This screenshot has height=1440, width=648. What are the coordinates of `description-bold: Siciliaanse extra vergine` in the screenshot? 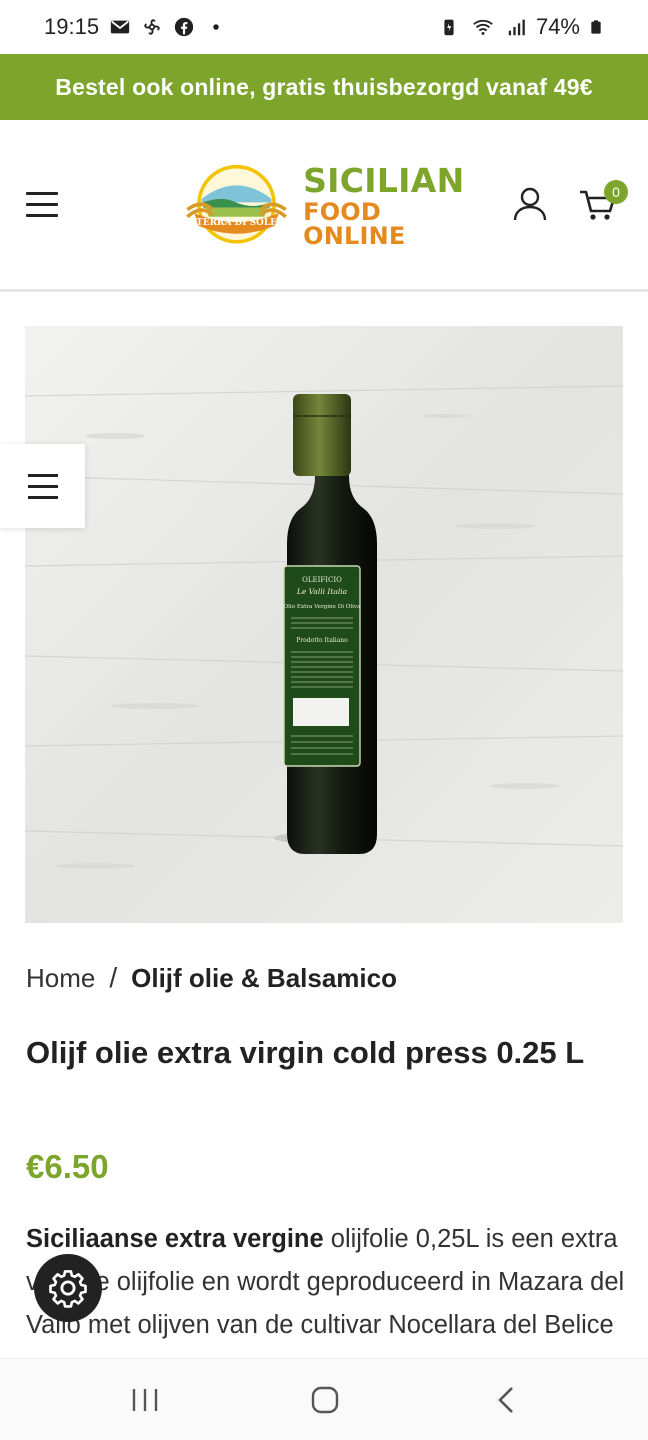 It's located at (175, 1239).